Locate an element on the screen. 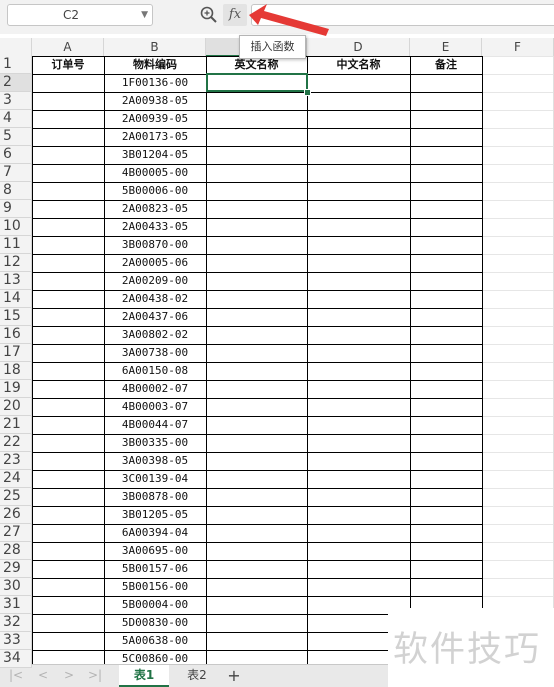  row-header: 33 is located at coordinates (16, 641).